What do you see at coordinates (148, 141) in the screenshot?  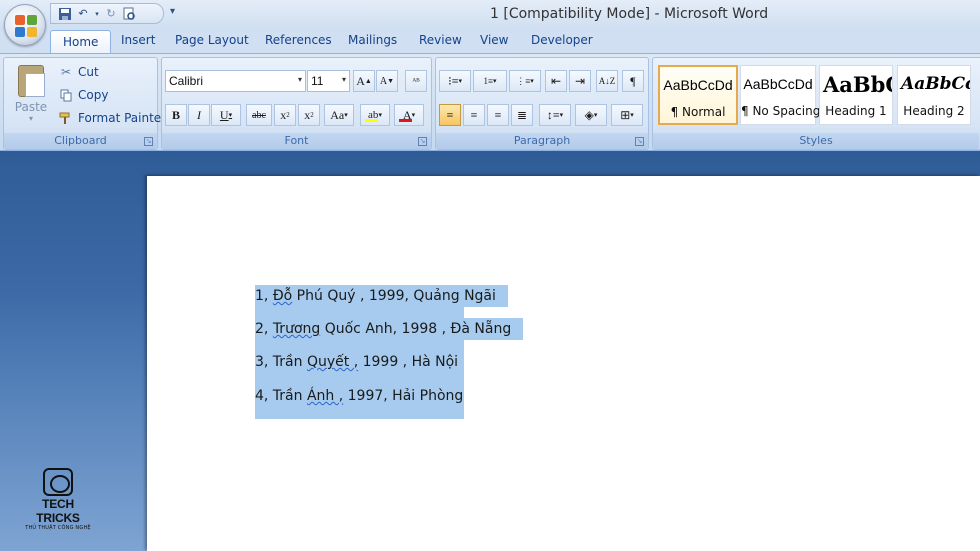 I see `clipboard-dialog-launcher-icon: ↘` at bounding box center [148, 141].